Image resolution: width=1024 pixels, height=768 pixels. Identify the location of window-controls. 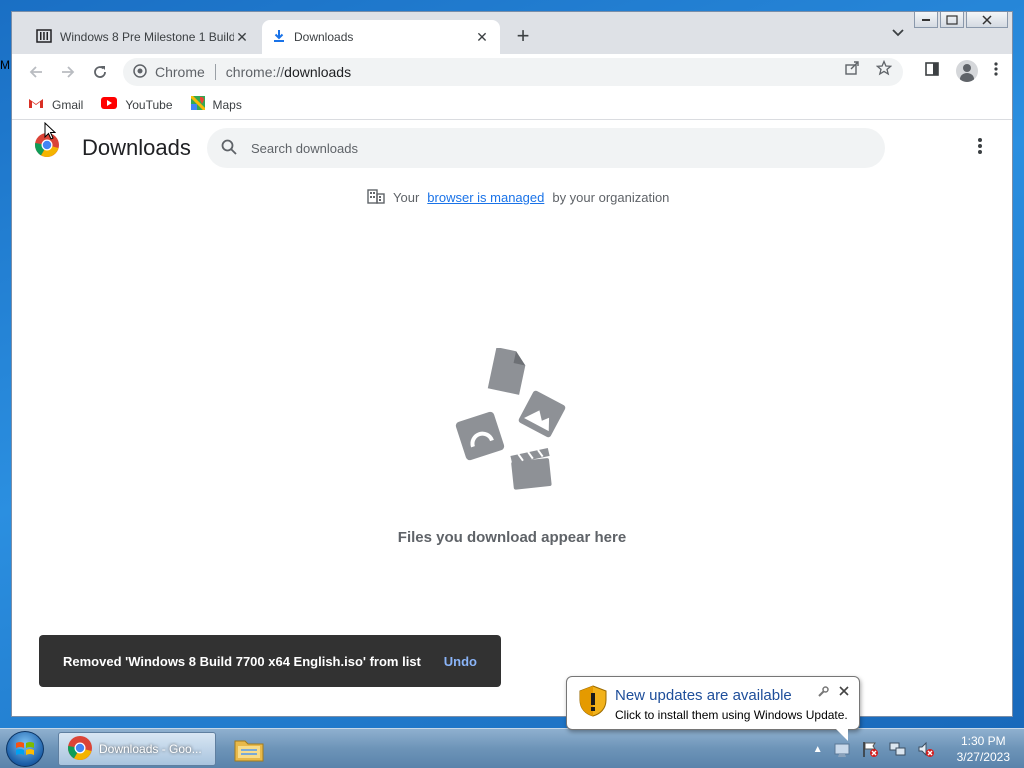
(961, 20).